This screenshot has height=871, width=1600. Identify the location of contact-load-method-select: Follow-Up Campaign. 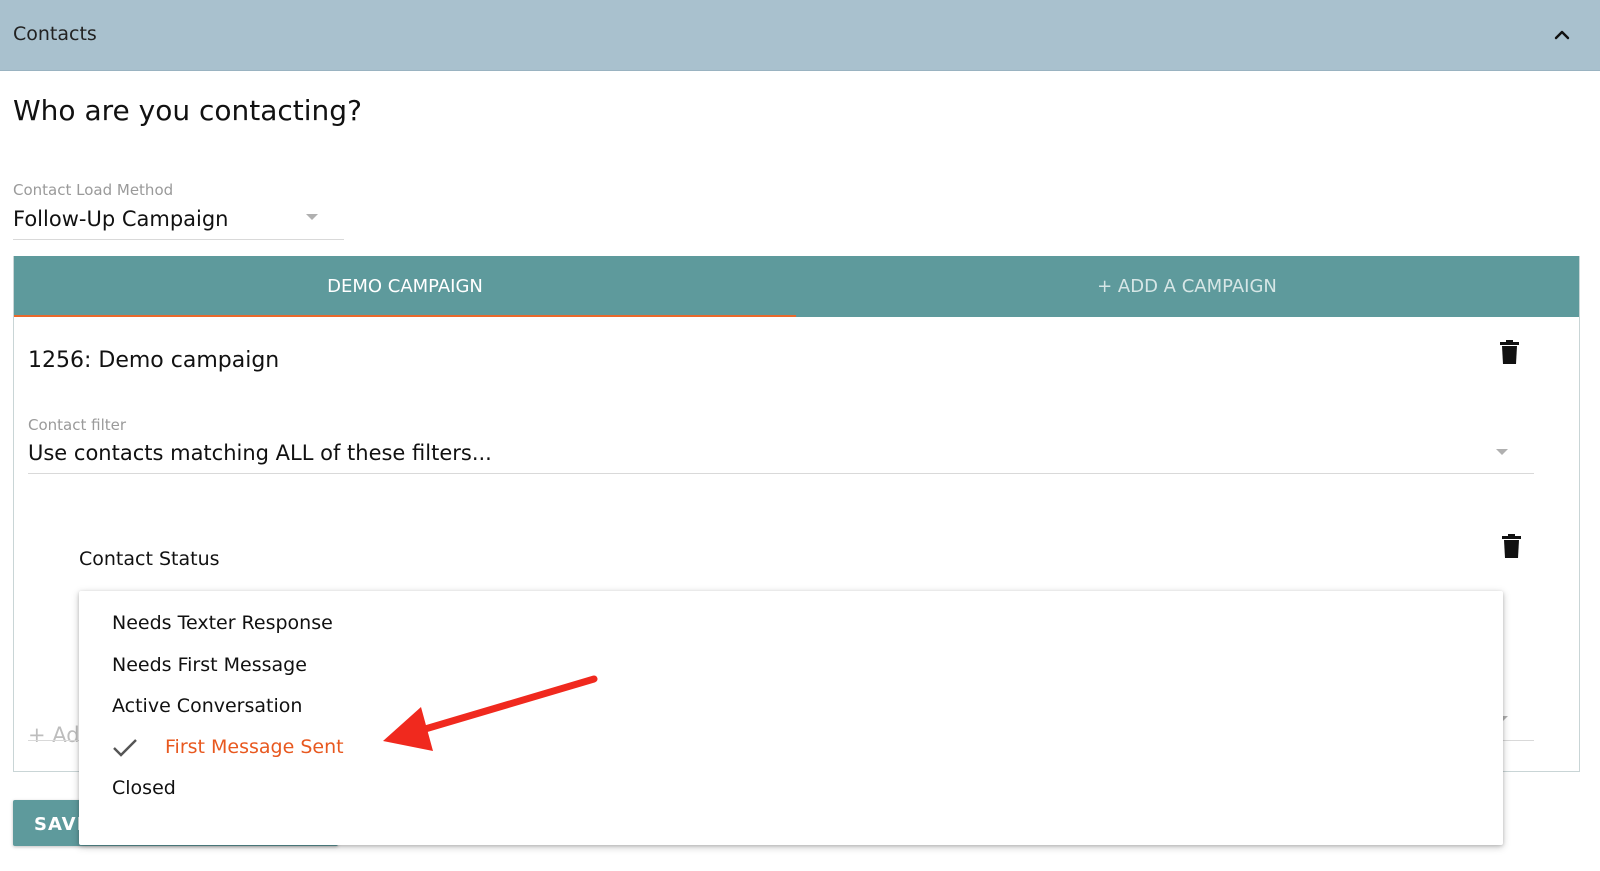
(121, 219).